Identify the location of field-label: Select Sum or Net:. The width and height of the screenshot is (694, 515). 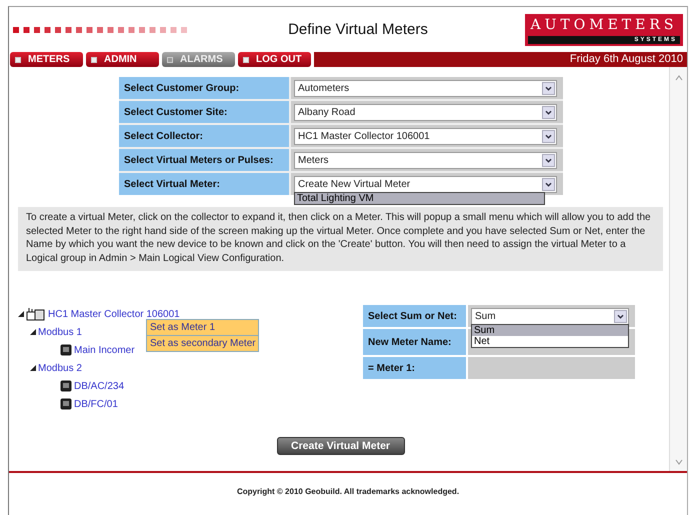
(414, 316).